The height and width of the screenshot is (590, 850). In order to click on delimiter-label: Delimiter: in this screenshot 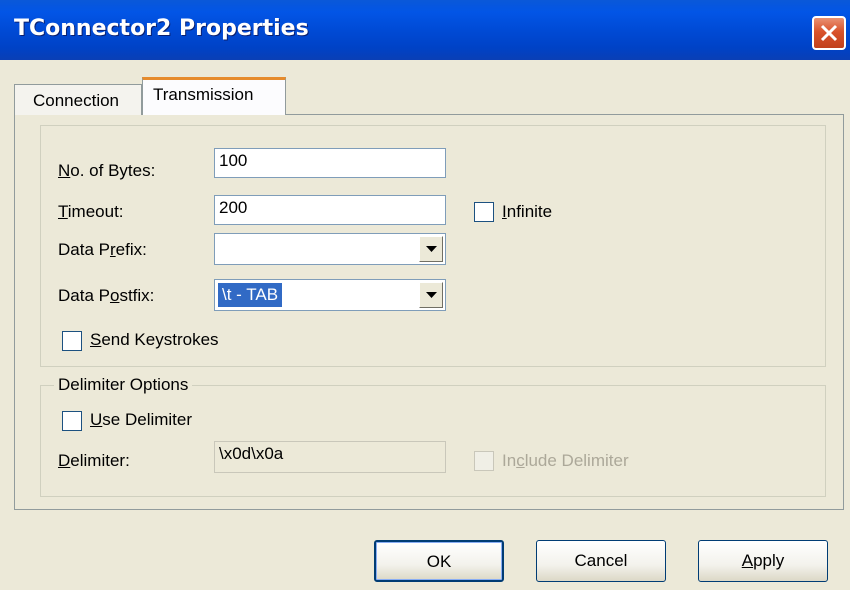, I will do `click(94, 460)`.